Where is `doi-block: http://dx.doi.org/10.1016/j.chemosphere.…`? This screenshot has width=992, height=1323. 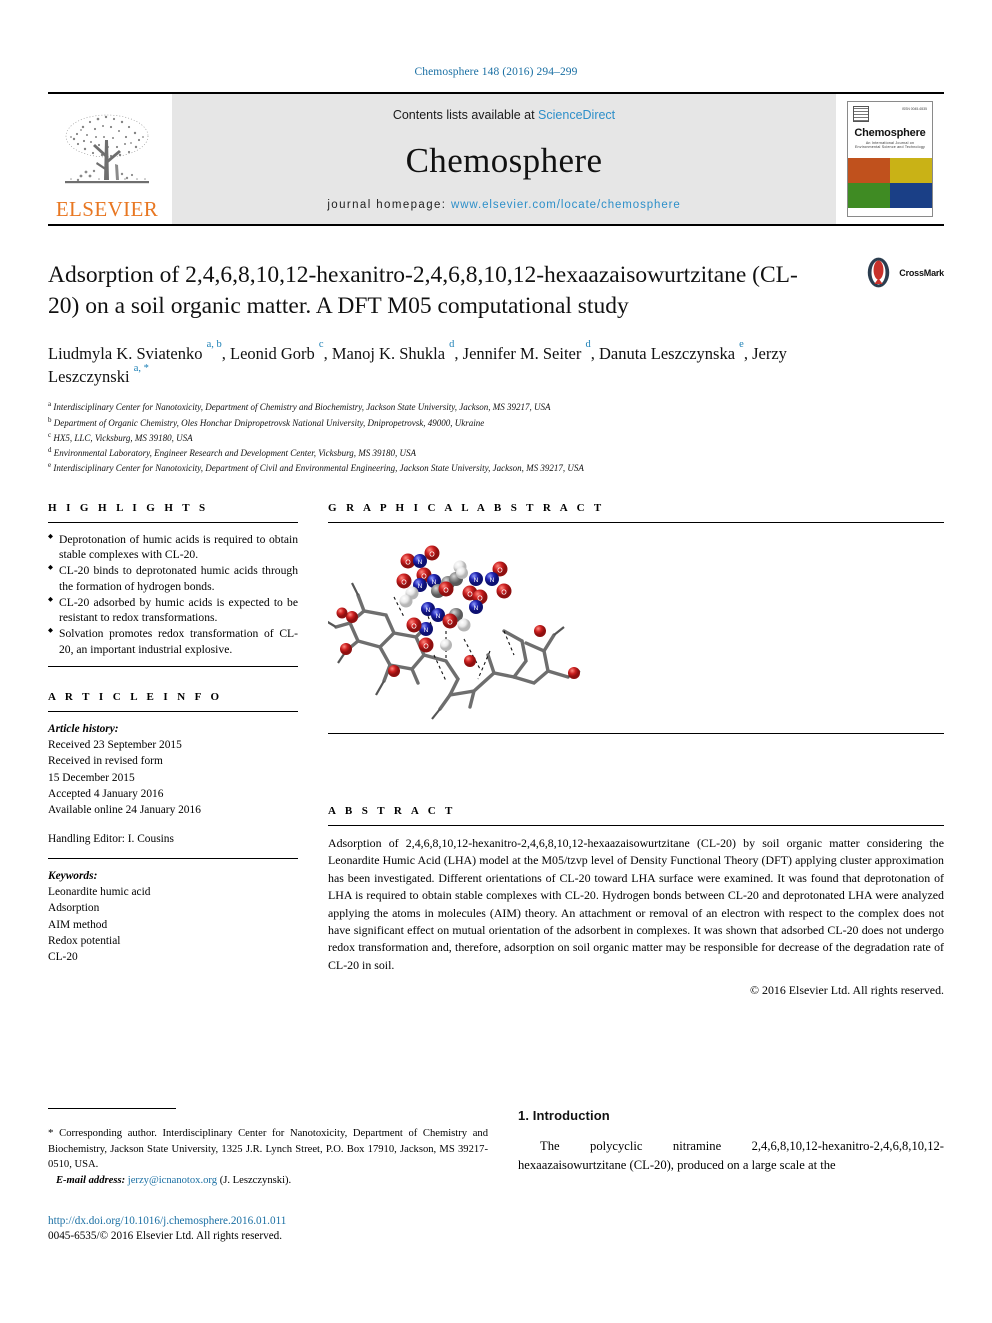 doi-block: http://dx.doi.org/10.1016/j.chemosphere.… is located at coordinates (268, 1229).